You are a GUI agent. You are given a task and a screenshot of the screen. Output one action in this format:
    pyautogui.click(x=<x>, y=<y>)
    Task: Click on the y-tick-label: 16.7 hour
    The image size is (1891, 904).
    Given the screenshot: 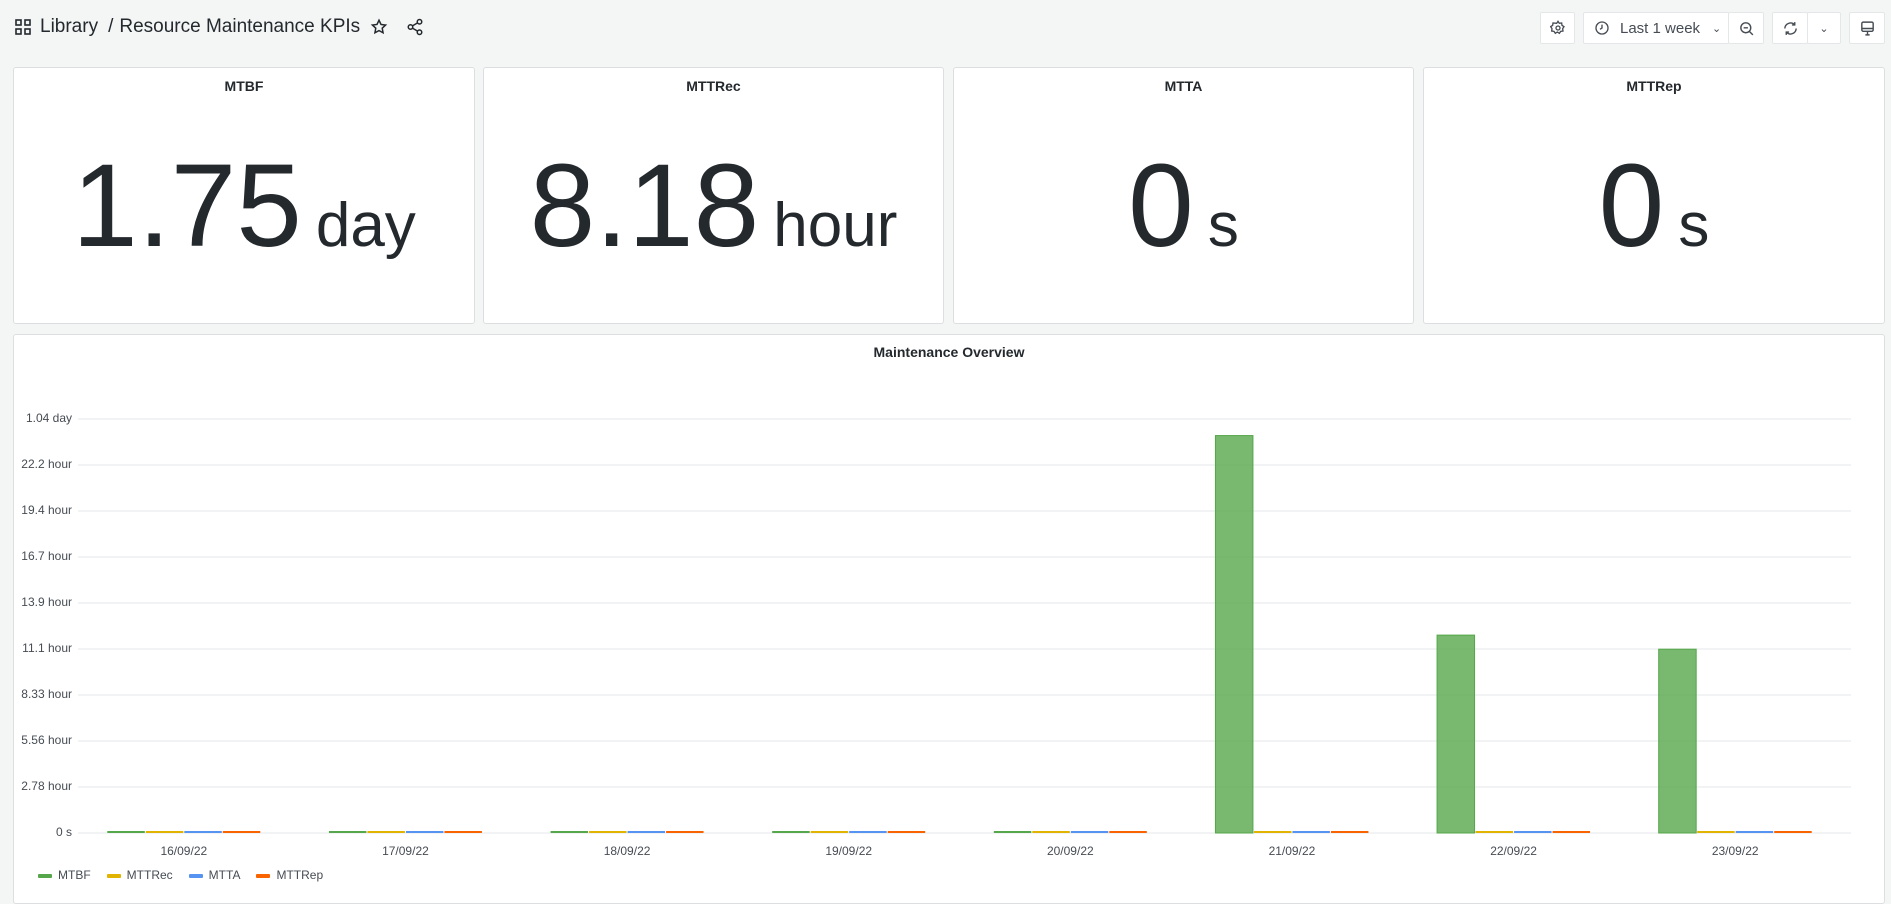 What is the action you would take?
    pyautogui.click(x=46, y=556)
    